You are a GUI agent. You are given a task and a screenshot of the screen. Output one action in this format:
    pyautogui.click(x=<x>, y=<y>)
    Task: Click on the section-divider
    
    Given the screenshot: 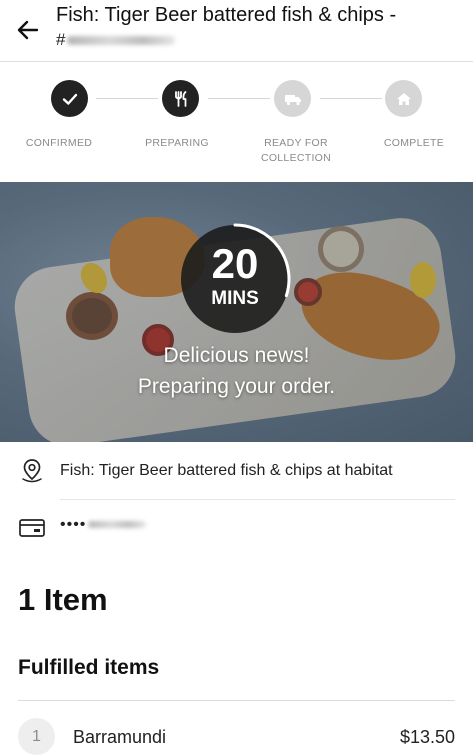 What is the action you would take?
    pyautogui.click(x=236, y=700)
    